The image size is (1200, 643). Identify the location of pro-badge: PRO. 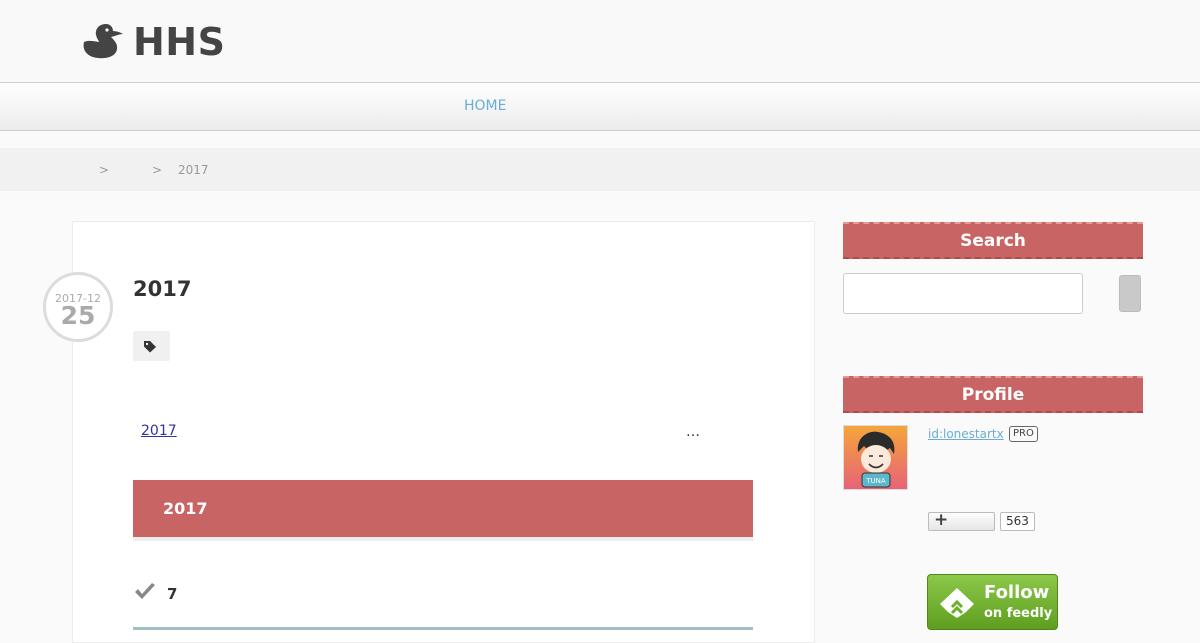
(1023, 434).